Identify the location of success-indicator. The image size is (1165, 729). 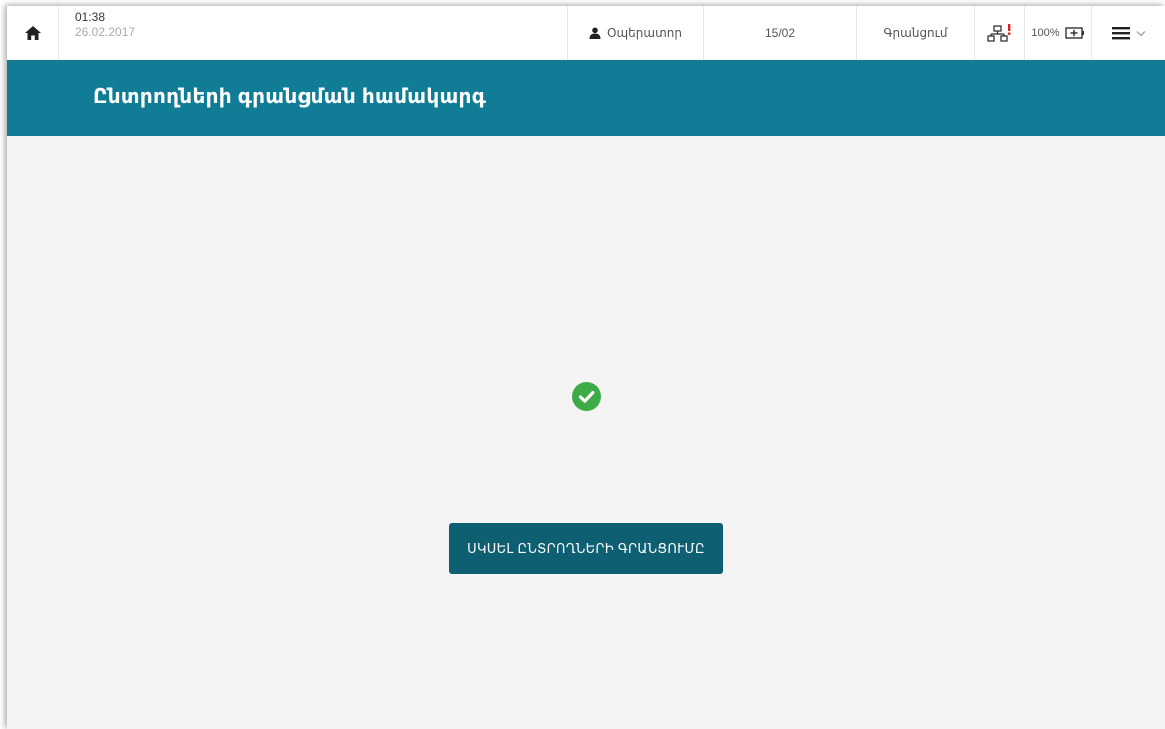
(586, 396).